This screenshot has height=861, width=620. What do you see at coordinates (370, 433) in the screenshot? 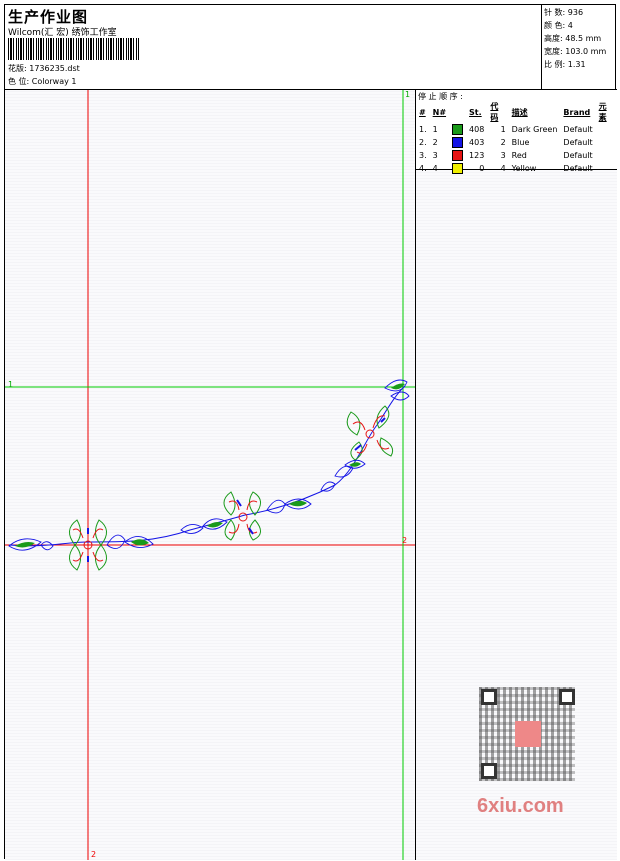
I see `flower-motif-right` at bounding box center [370, 433].